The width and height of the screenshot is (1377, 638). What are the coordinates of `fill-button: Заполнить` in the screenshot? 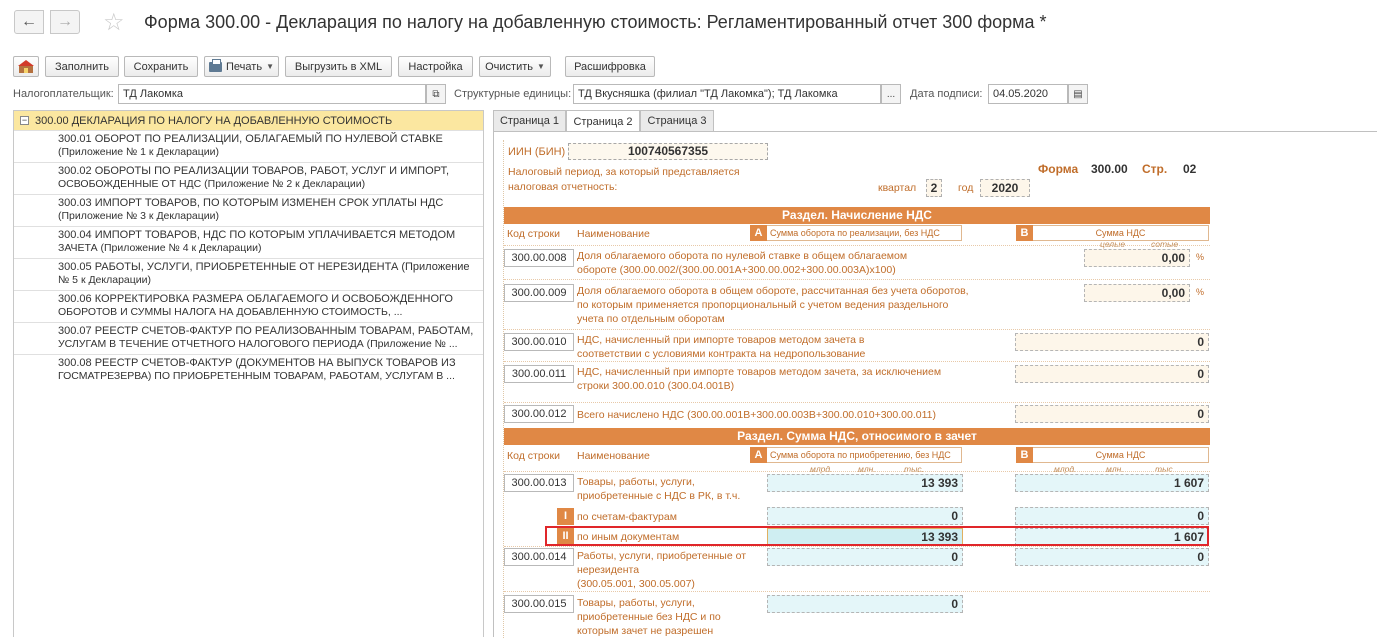 It's located at (82, 66).